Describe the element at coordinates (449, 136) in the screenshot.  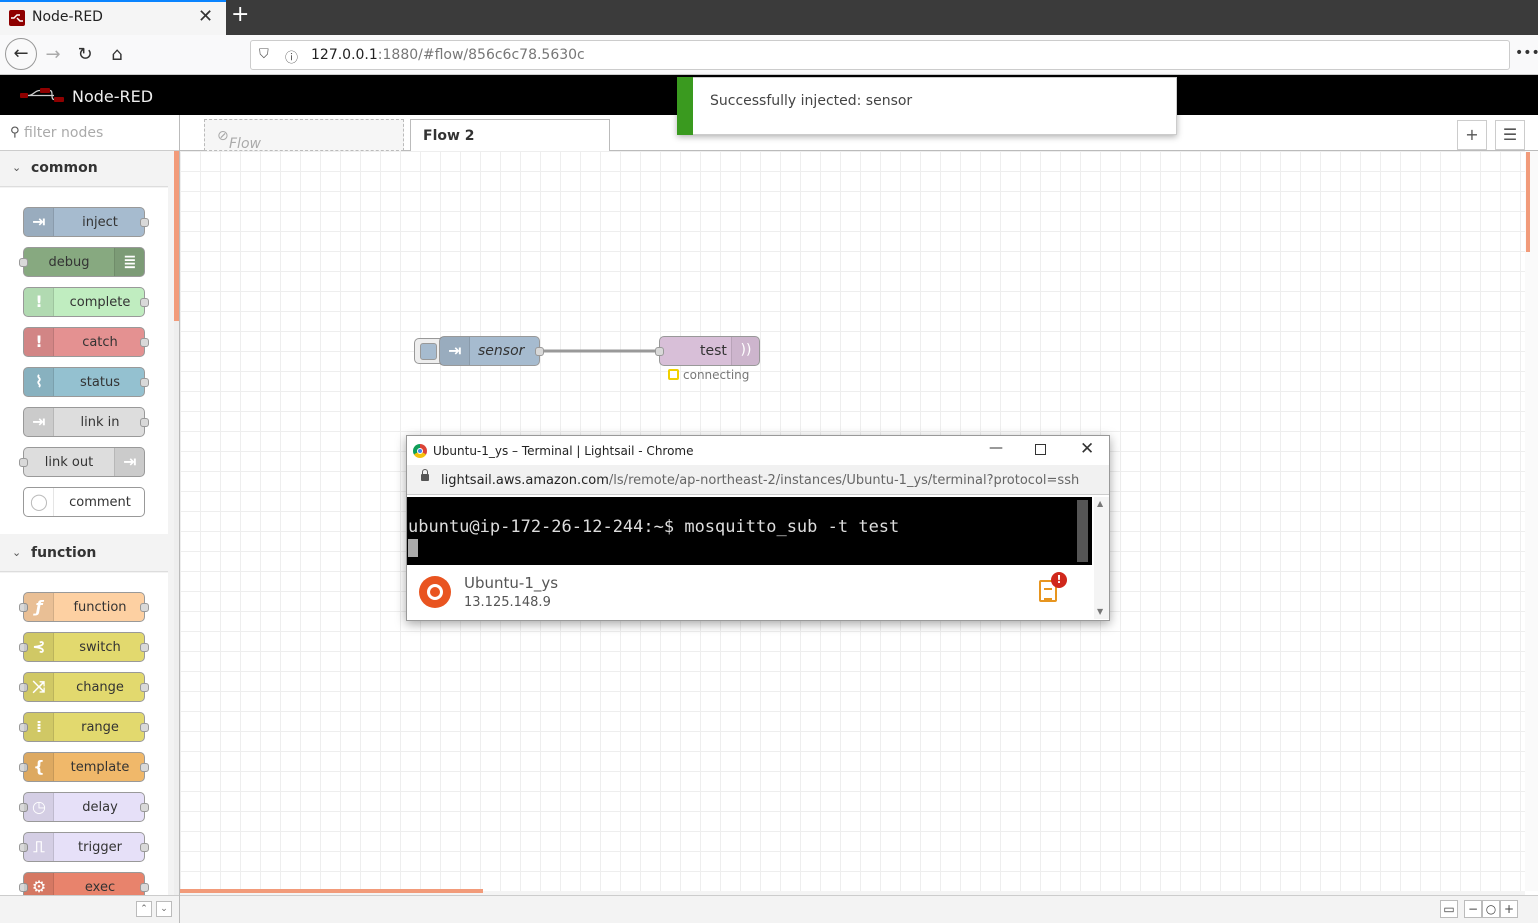
I see `tab-label: Flow 2` at that location.